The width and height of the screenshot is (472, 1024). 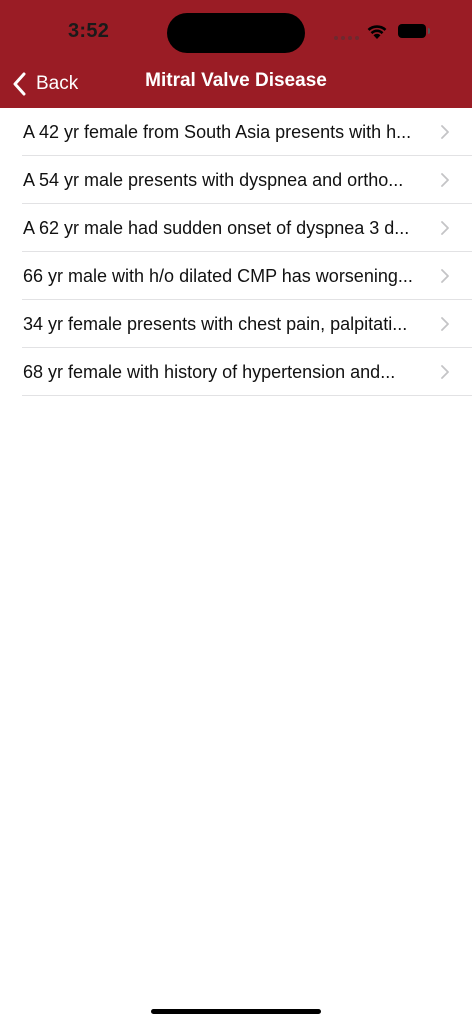 I want to click on back-label: Back, so click(x=57, y=83).